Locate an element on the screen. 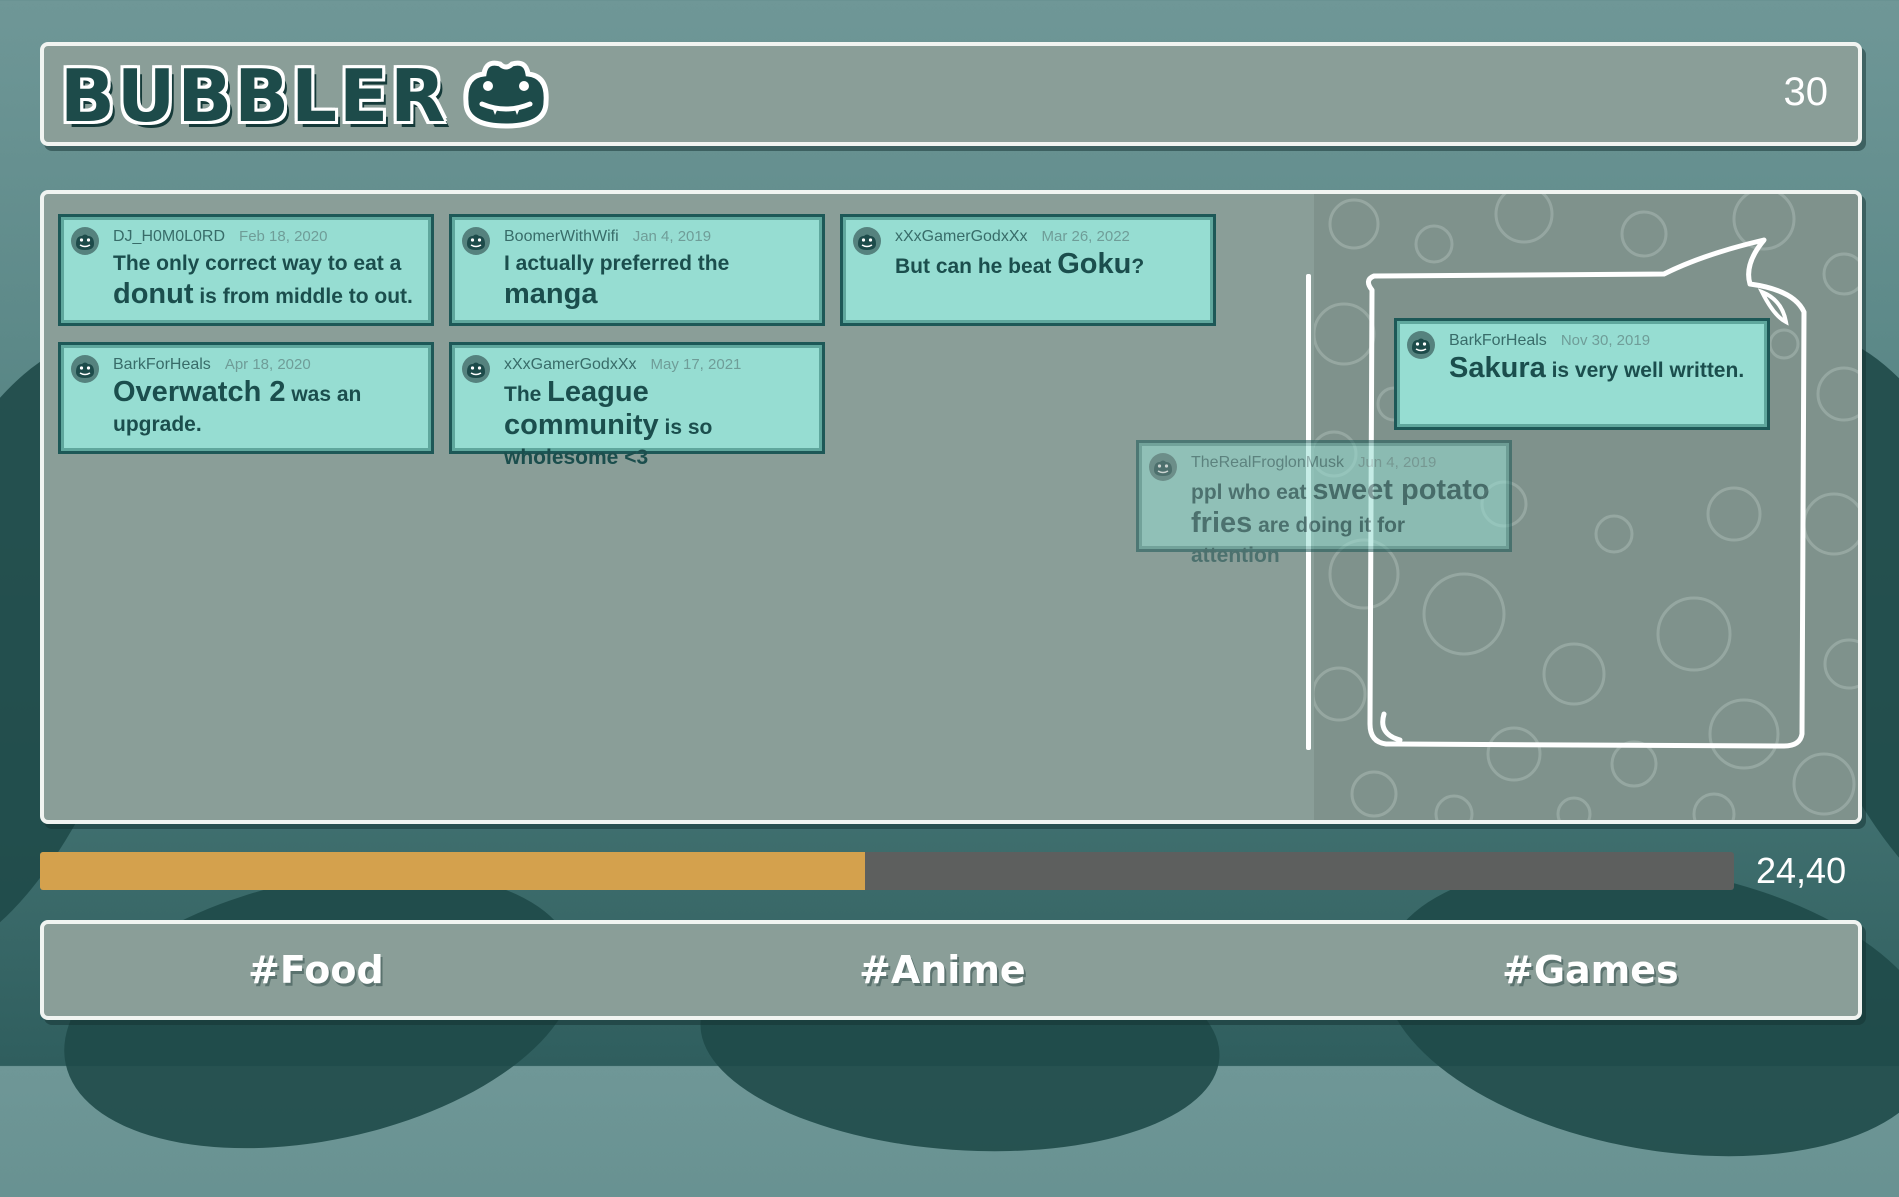 The height and width of the screenshot is (1197, 1899). post-meta: BoomerWithWifi Jan 4, 2019 is located at coordinates (656, 237).